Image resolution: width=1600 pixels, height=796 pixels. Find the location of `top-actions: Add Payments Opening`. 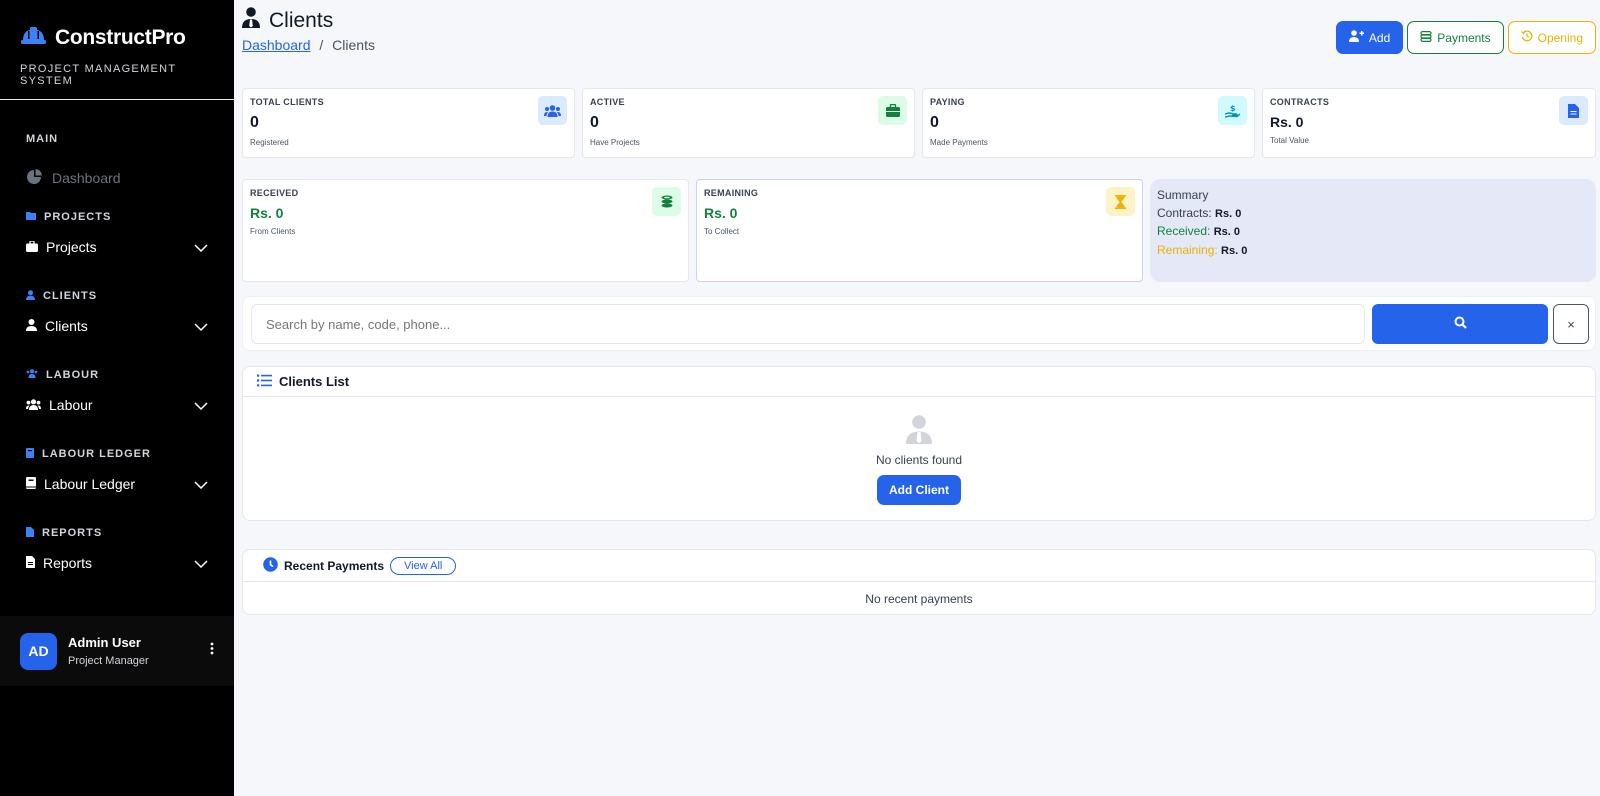

top-actions: Add Payments Opening is located at coordinates (1465, 37).